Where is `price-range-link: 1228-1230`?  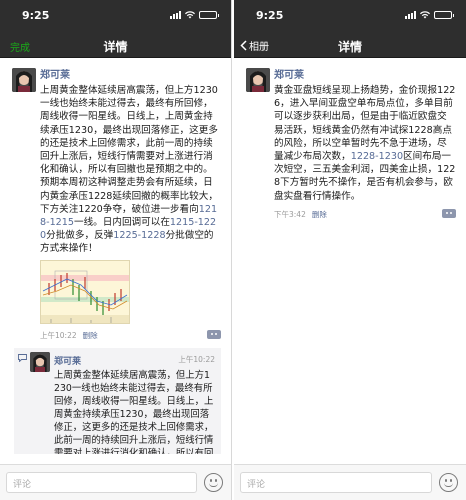
price-range-link: 1228-1230 is located at coordinates (377, 156).